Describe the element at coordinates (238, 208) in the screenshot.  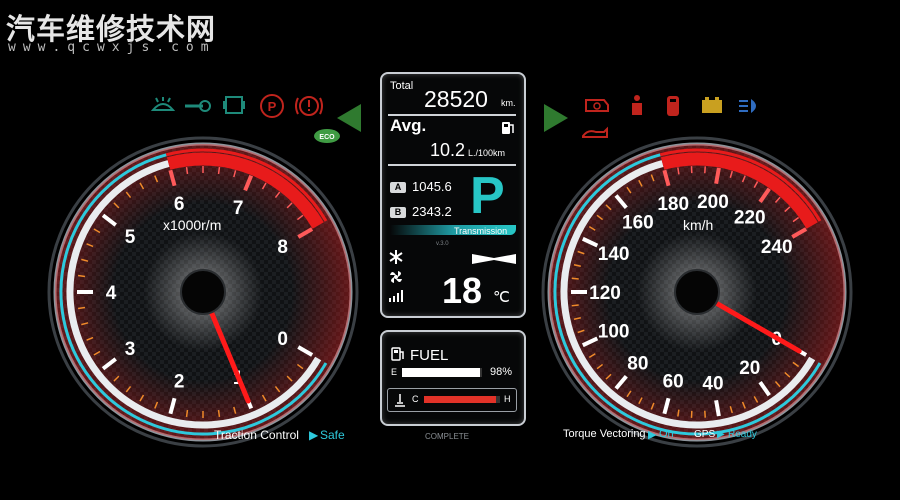
I see `tachometer-tick-label: 7` at that location.